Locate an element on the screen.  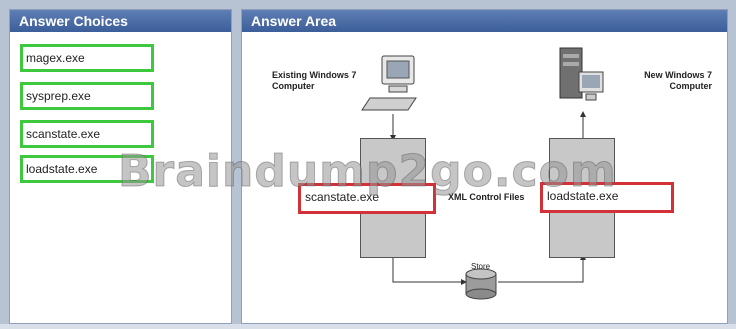
choice-scanstate: scanstate.exe is located at coordinates (87, 134).